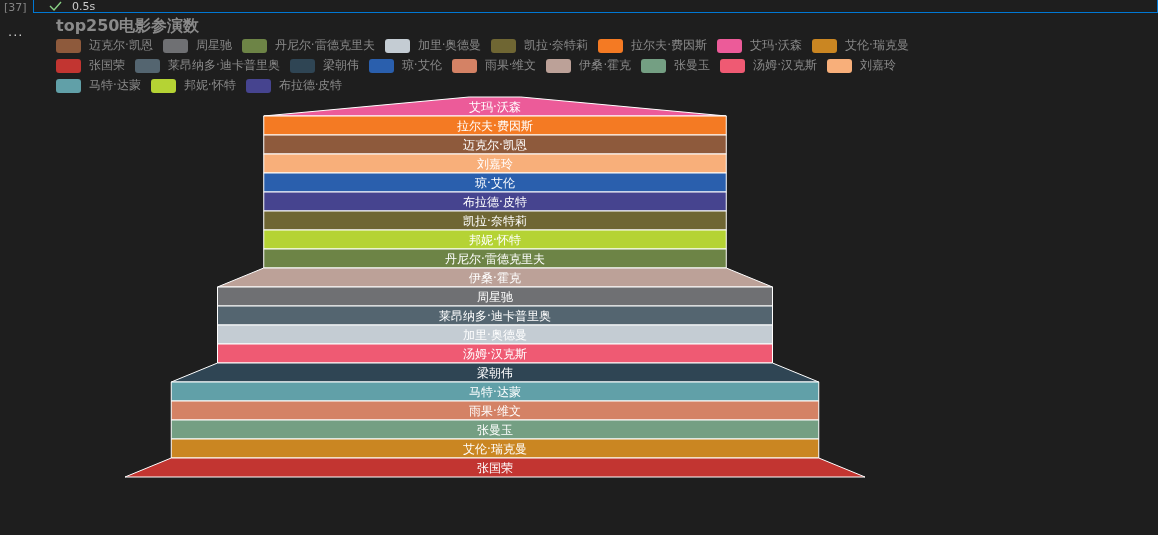 The image size is (1158, 535). I want to click on funnel-label: 莱昂纳多·迪卡普里奥, so click(495, 316).